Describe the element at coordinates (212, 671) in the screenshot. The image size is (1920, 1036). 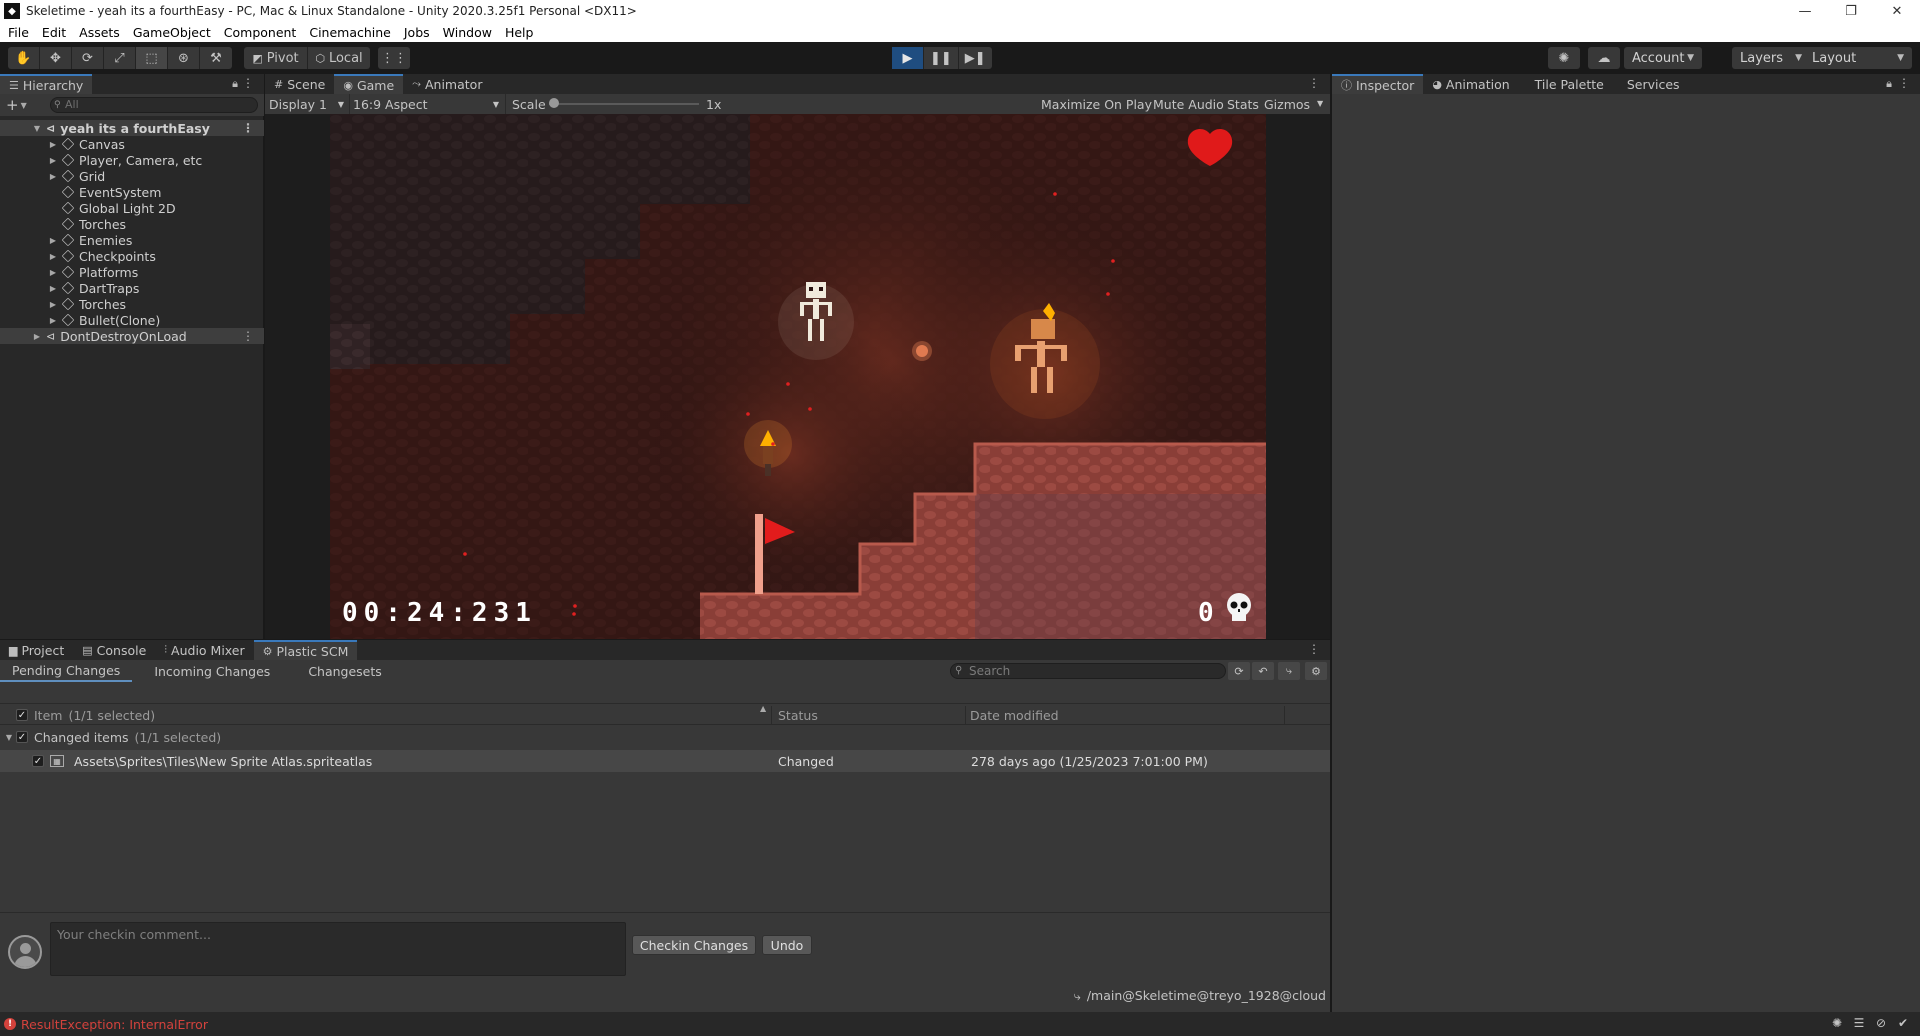
I see `tab-incoming-changes: Incoming Changes` at that location.